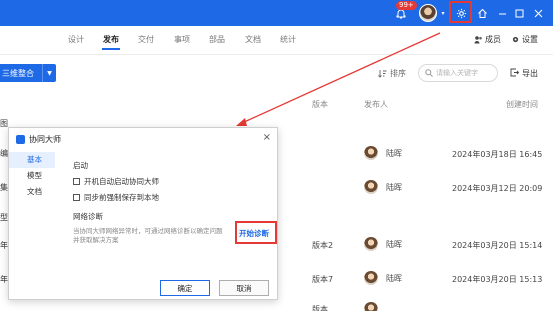 The width and height of the screenshot is (553, 311). I want to click on settings-label: 设置, so click(530, 39).